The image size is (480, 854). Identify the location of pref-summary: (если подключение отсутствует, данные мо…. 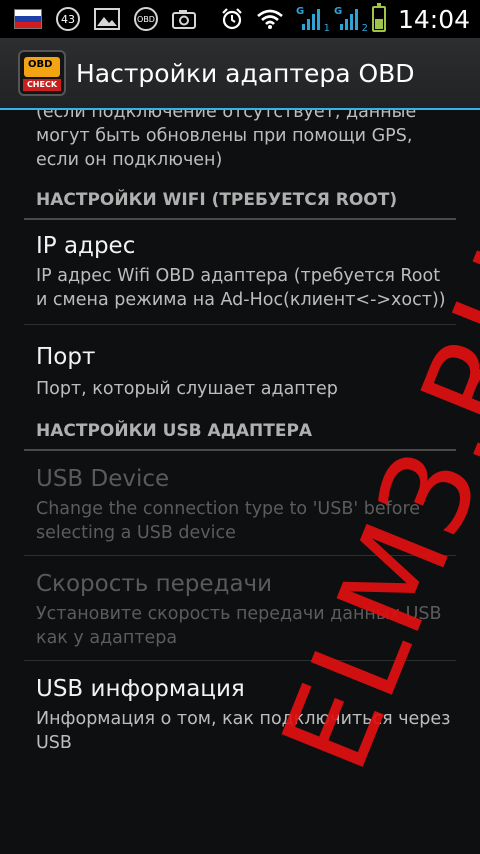
(226, 140).